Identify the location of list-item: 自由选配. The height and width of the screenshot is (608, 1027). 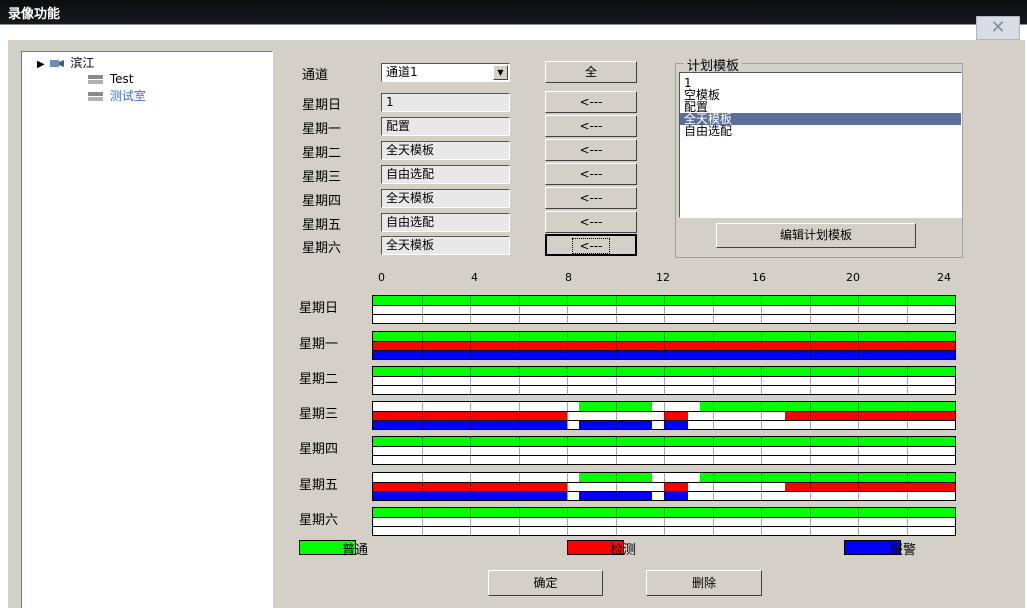
(820, 131).